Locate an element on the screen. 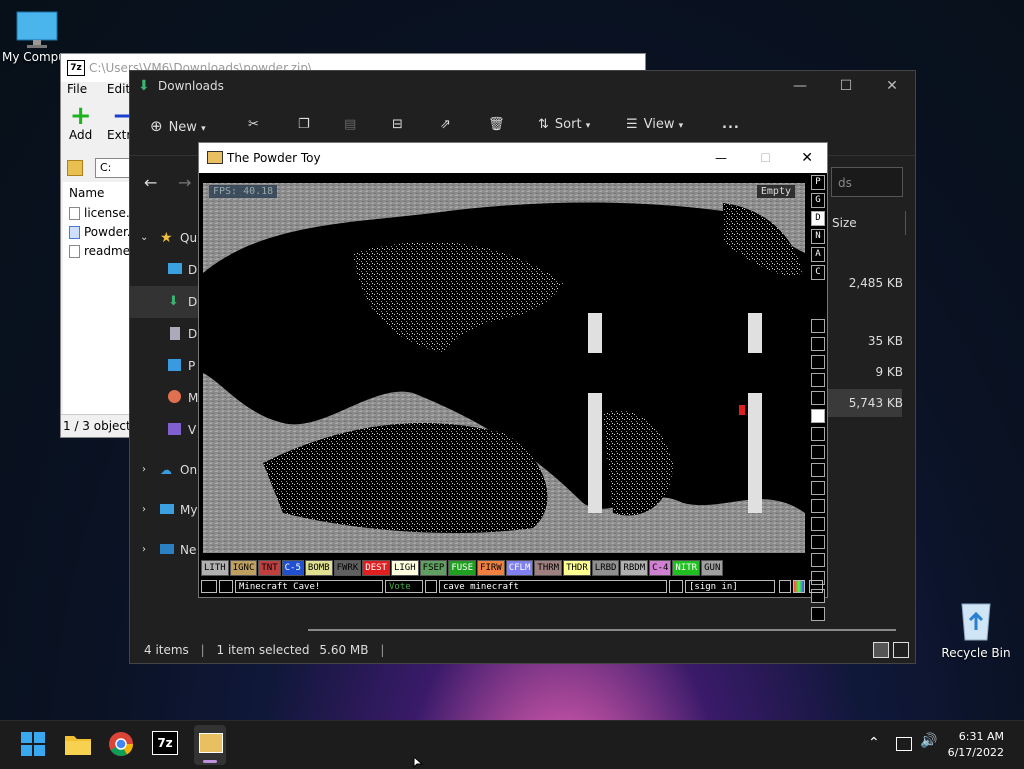 Image resolution: width=1024 pixels, height=769 pixels. horizontal-scrollbar is located at coordinates (602, 630).